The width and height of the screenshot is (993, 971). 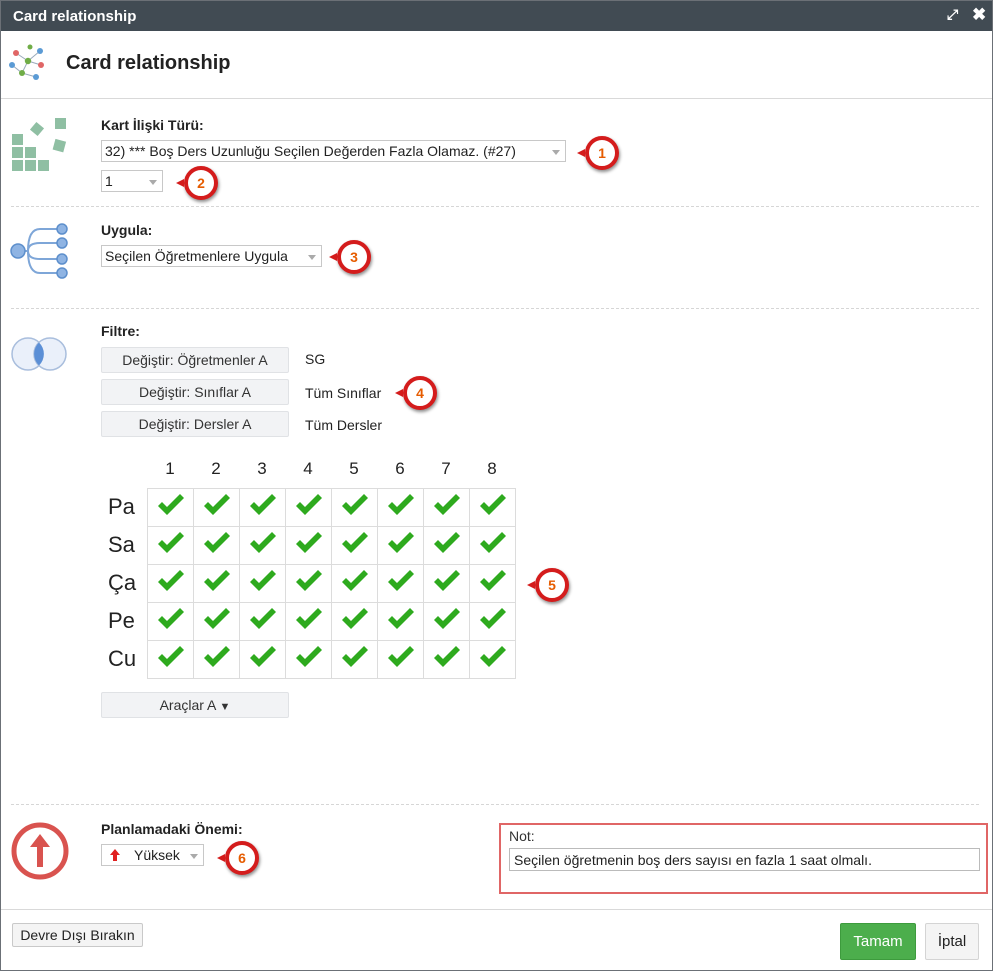 What do you see at coordinates (195, 424) in the screenshot?
I see `change-subjects-button: Değiştir: Dersler A` at bounding box center [195, 424].